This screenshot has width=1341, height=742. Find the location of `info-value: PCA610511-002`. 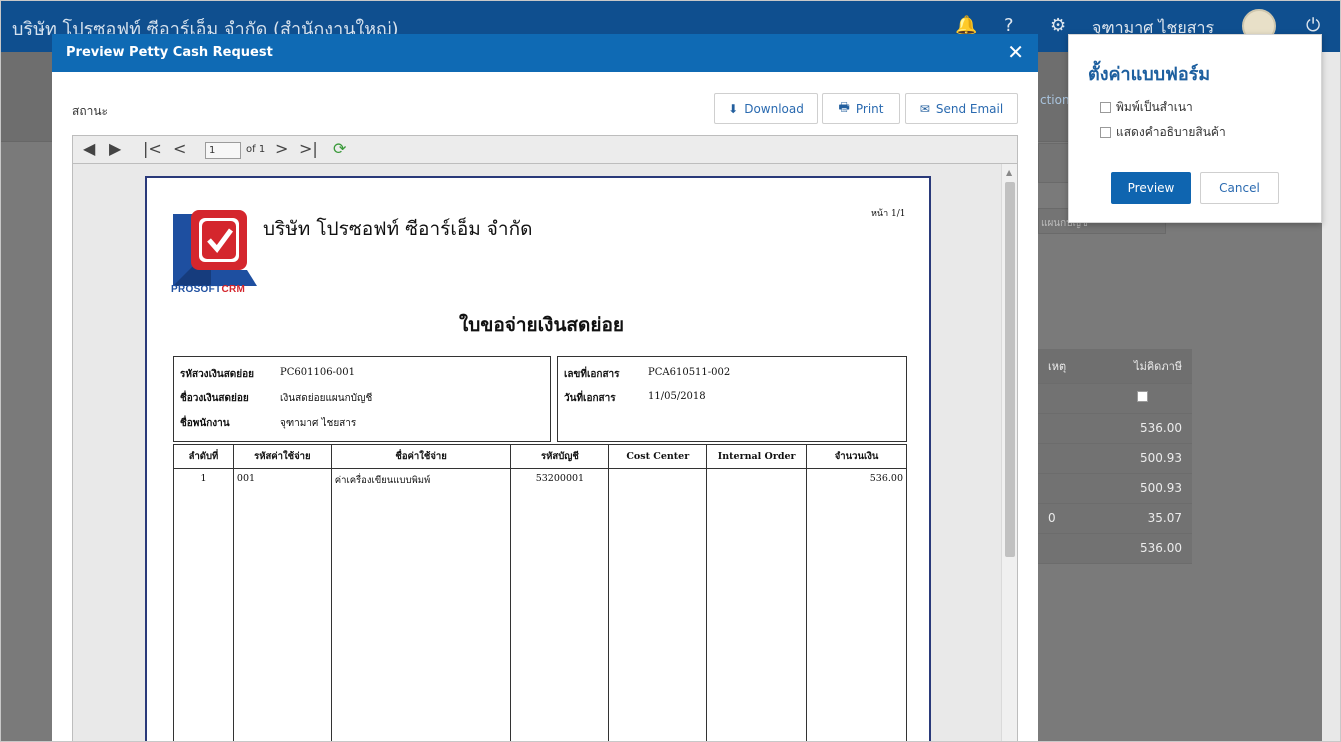

info-value: PCA610511-002 is located at coordinates (689, 372).